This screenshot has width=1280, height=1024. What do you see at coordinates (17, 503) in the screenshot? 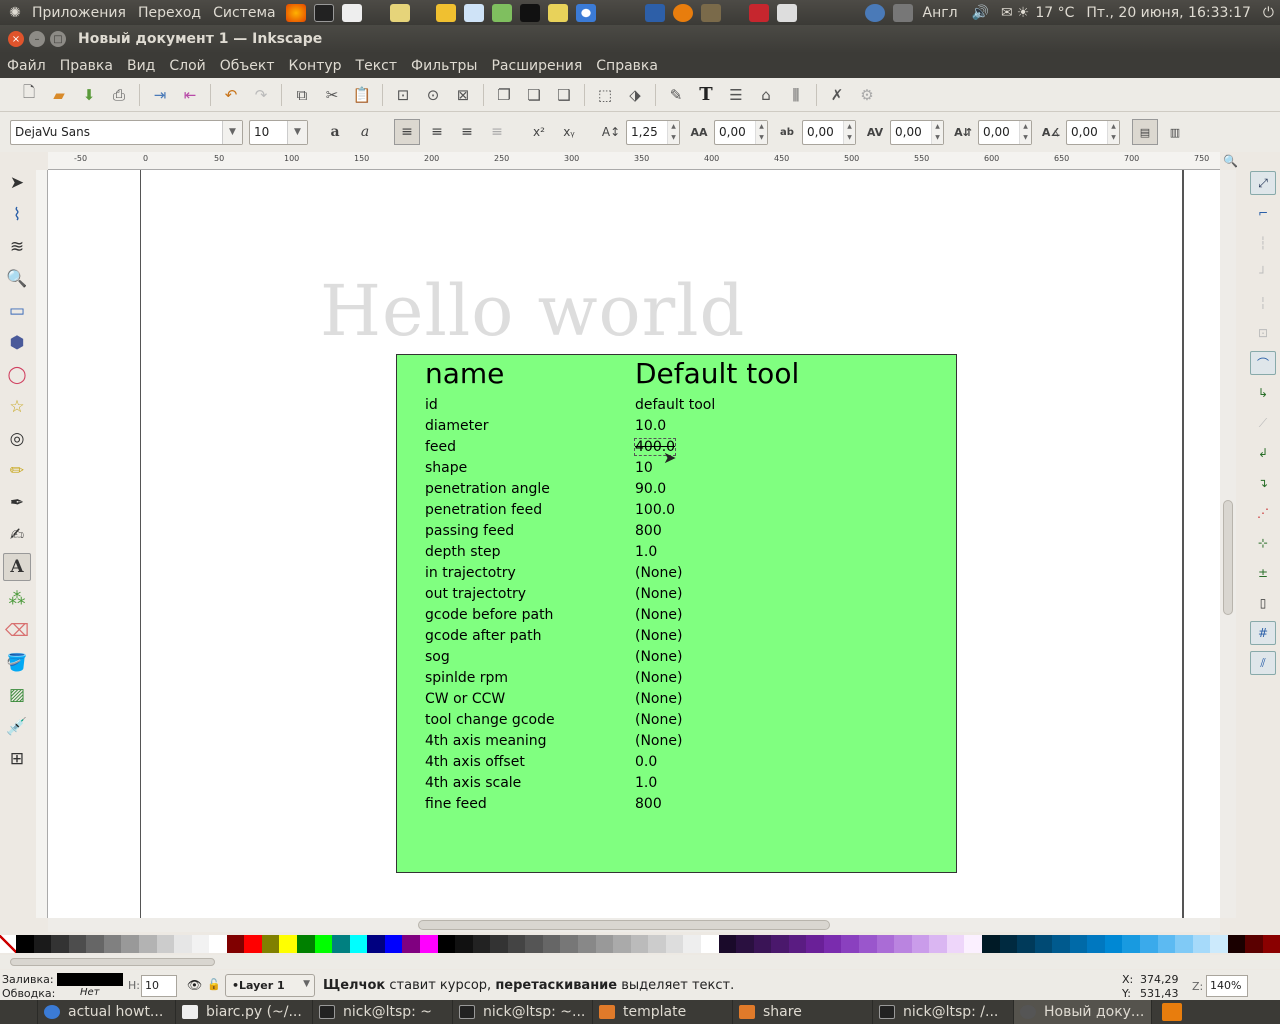
I see `pen-tool-icon: ✒` at bounding box center [17, 503].